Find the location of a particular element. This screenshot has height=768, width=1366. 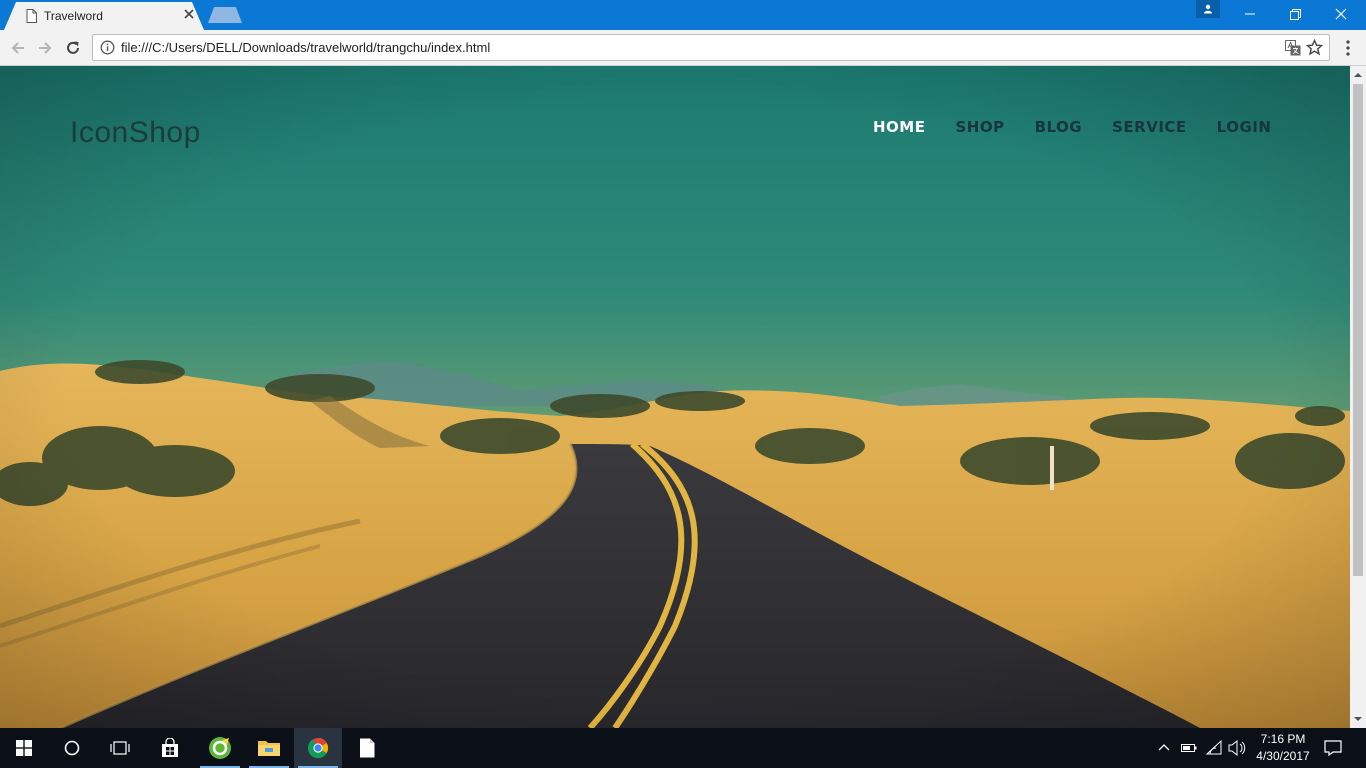

scrollbar-thumb is located at coordinates (1358, 330).